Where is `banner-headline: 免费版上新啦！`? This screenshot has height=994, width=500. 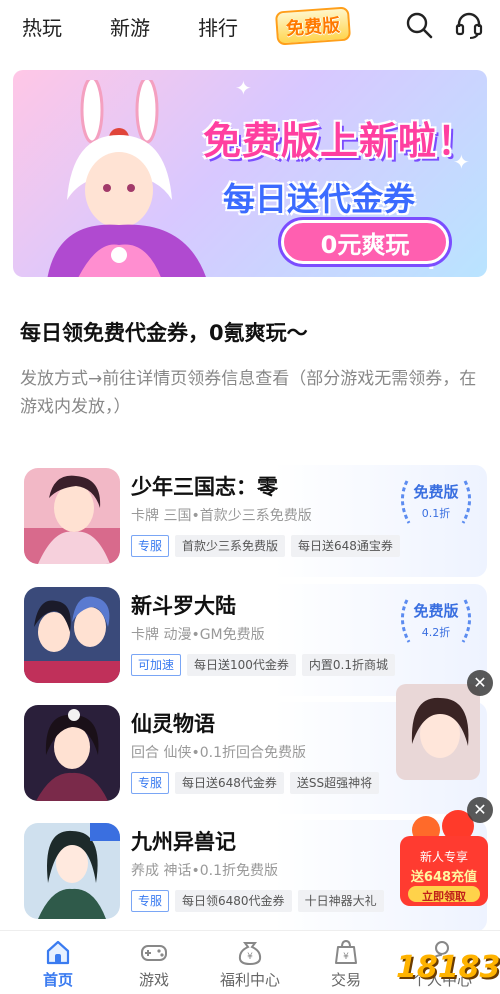
banner-headline: 免费版上新啦！ is located at coordinates (340, 141).